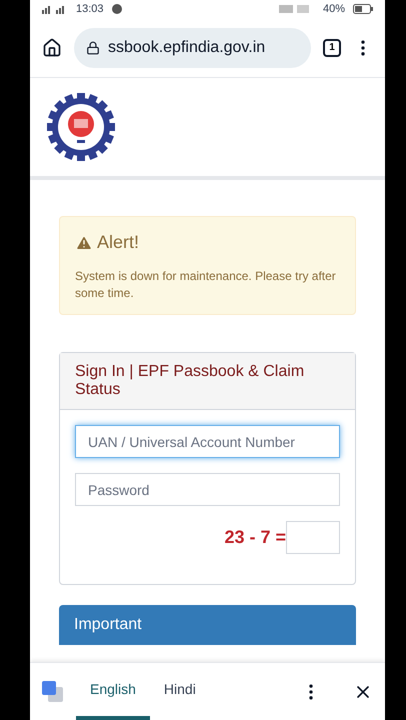  I want to click on alert-message: System is down for maintenance. Please try after some time., so click(206, 285).